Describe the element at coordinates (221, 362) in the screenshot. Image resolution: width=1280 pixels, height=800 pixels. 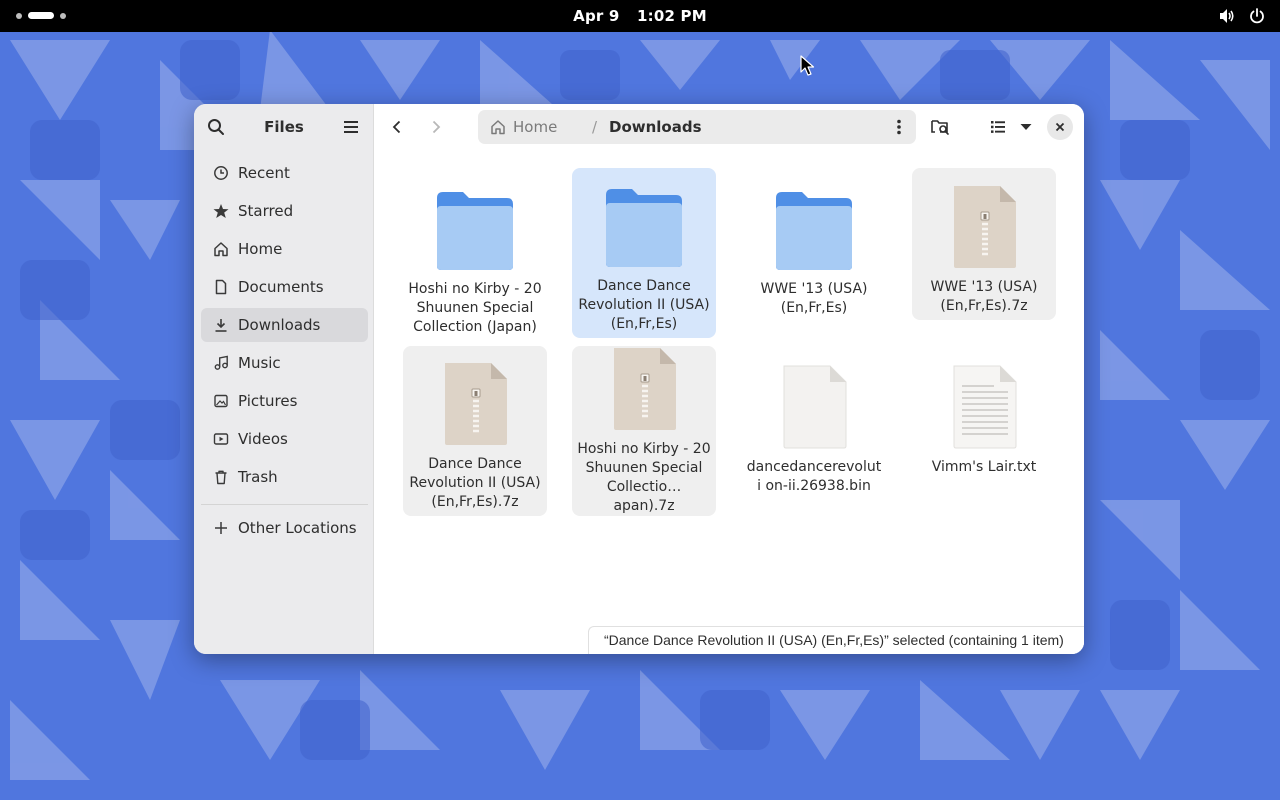
I see `music-icon` at that location.